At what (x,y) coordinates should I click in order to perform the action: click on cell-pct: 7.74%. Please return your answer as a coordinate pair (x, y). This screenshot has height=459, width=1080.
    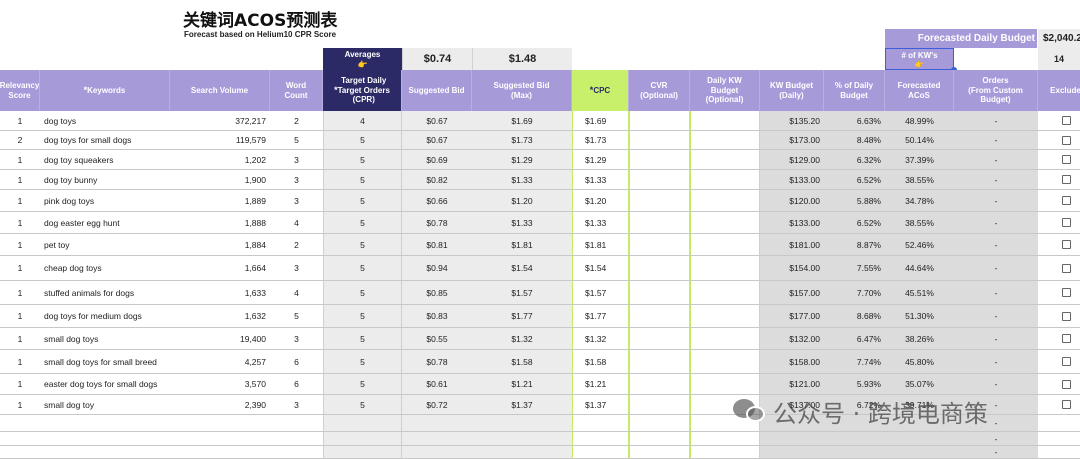
    Looking at the image, I should click on (854, 361).